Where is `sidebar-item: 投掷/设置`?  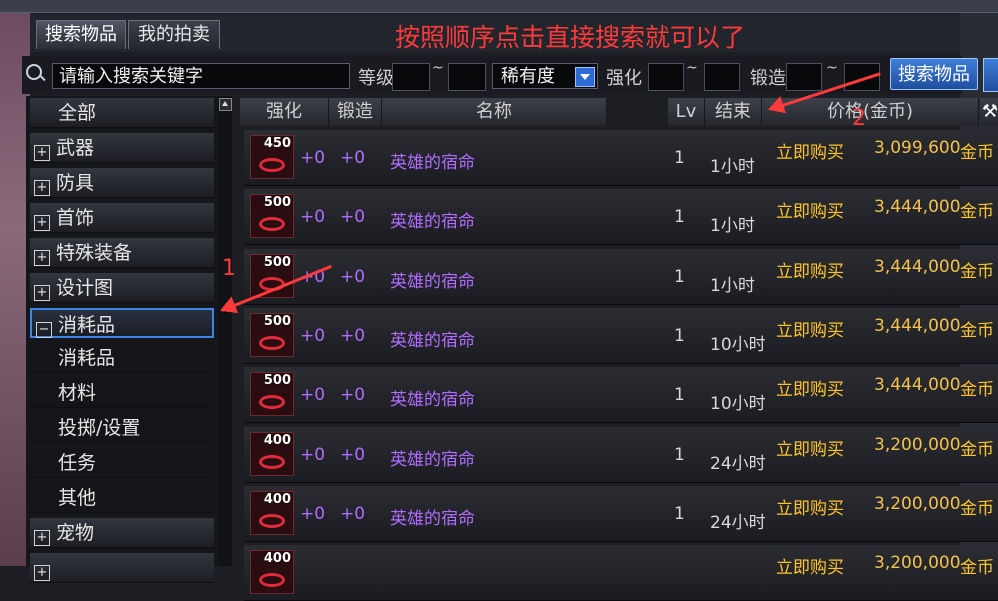 sidebar-item: 投掷/设置 is located at coordinates (122, 428).